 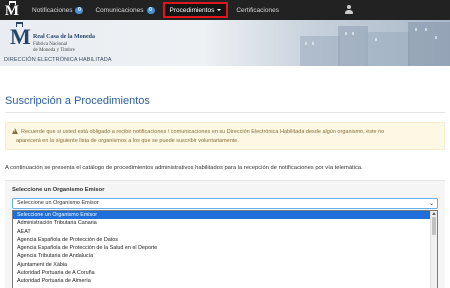 What do you see at coordinates (434, 226) in the screenshot?
I see `scrollbar-thumb` at bounding box center [434, 226].